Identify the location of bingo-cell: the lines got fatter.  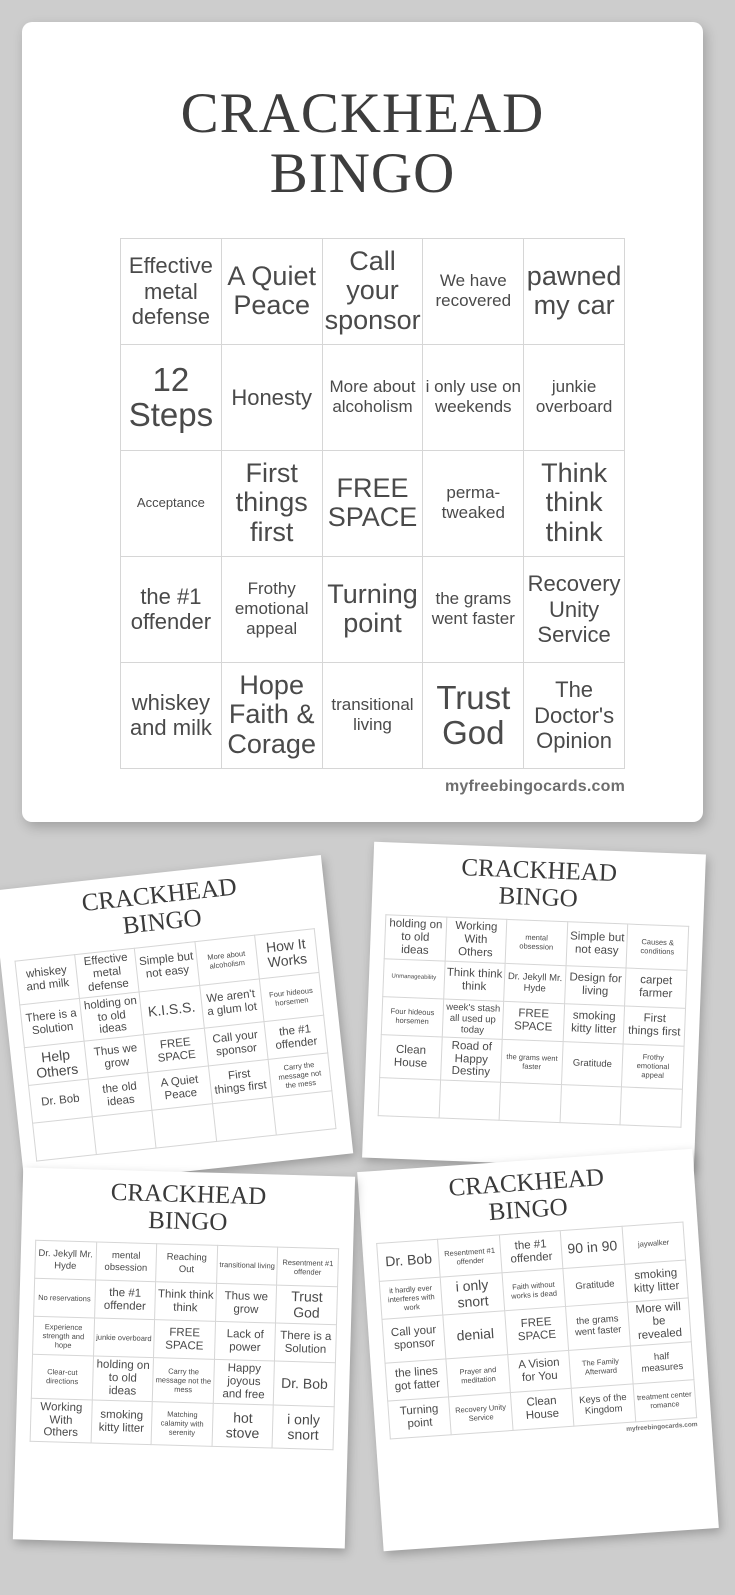
(417, 1379).